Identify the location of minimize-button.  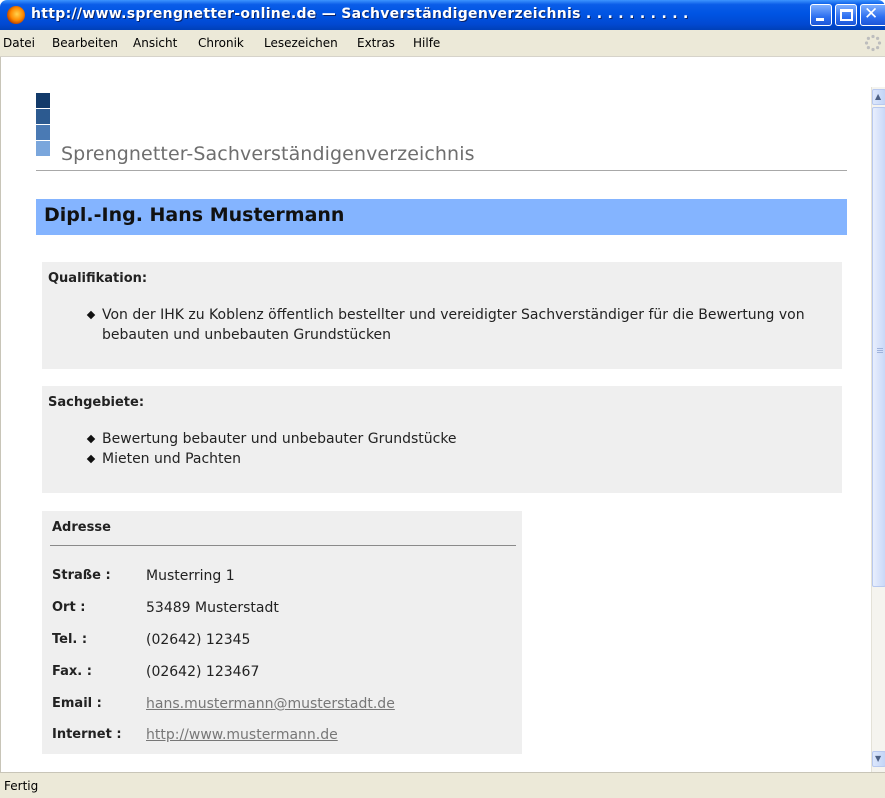
(821, 15).